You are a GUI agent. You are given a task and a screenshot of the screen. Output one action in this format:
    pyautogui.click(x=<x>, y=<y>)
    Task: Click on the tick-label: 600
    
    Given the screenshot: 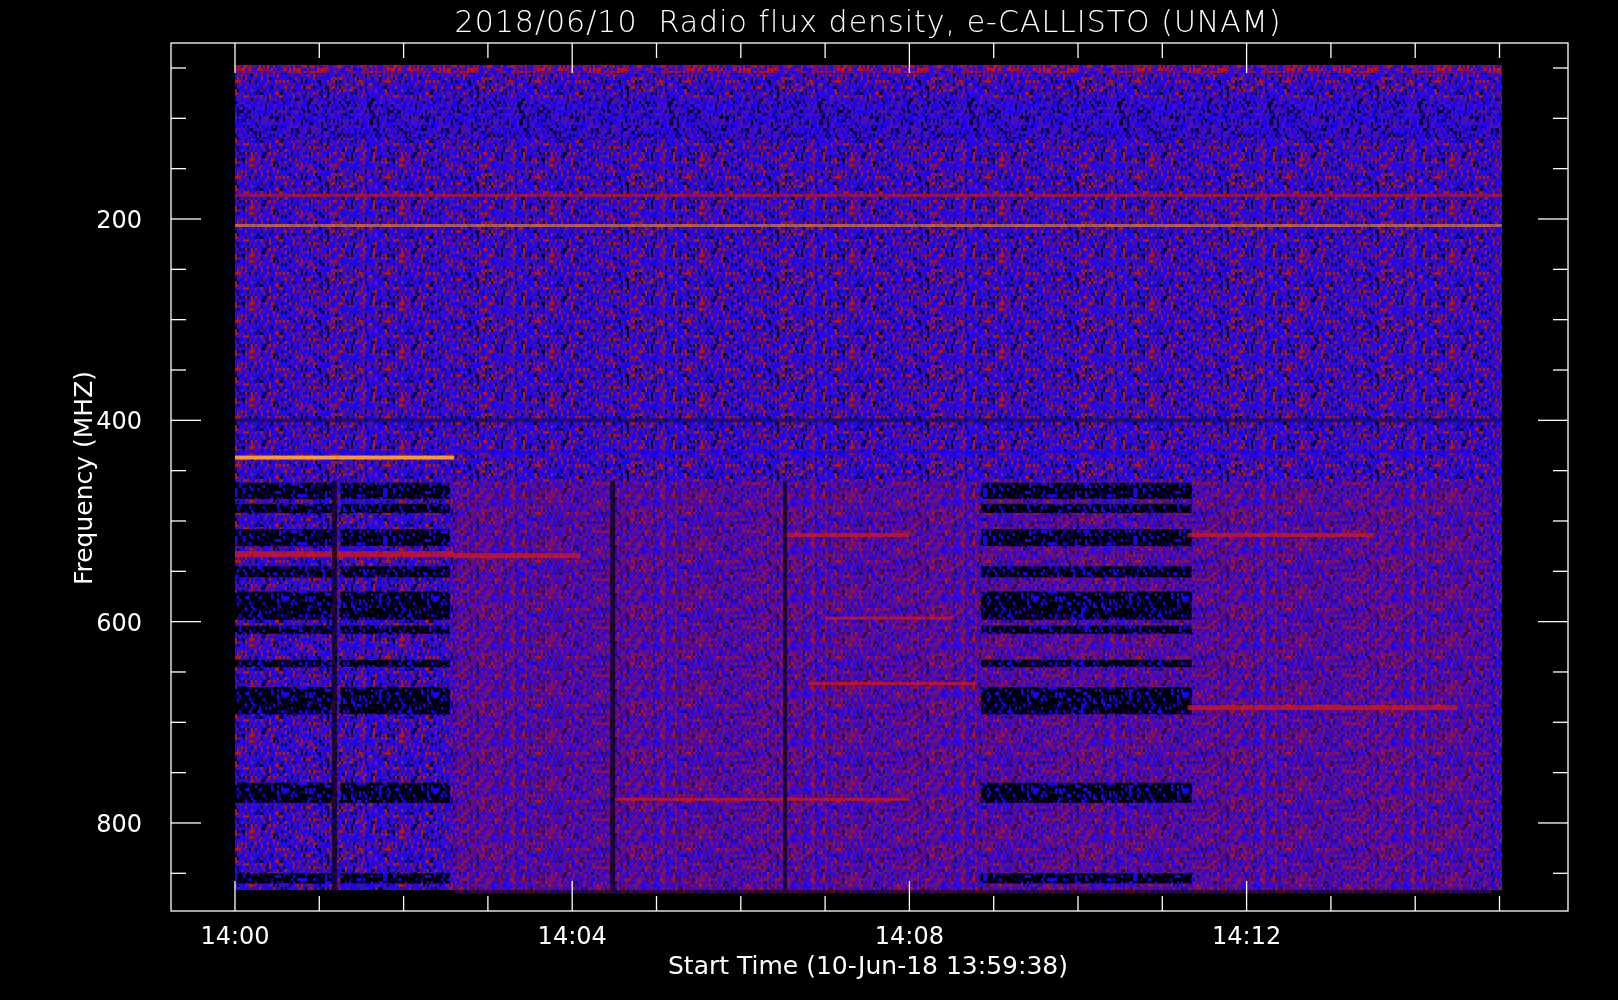 What is the action you would take?
    pyautogui.click(x=119, y=622)
    